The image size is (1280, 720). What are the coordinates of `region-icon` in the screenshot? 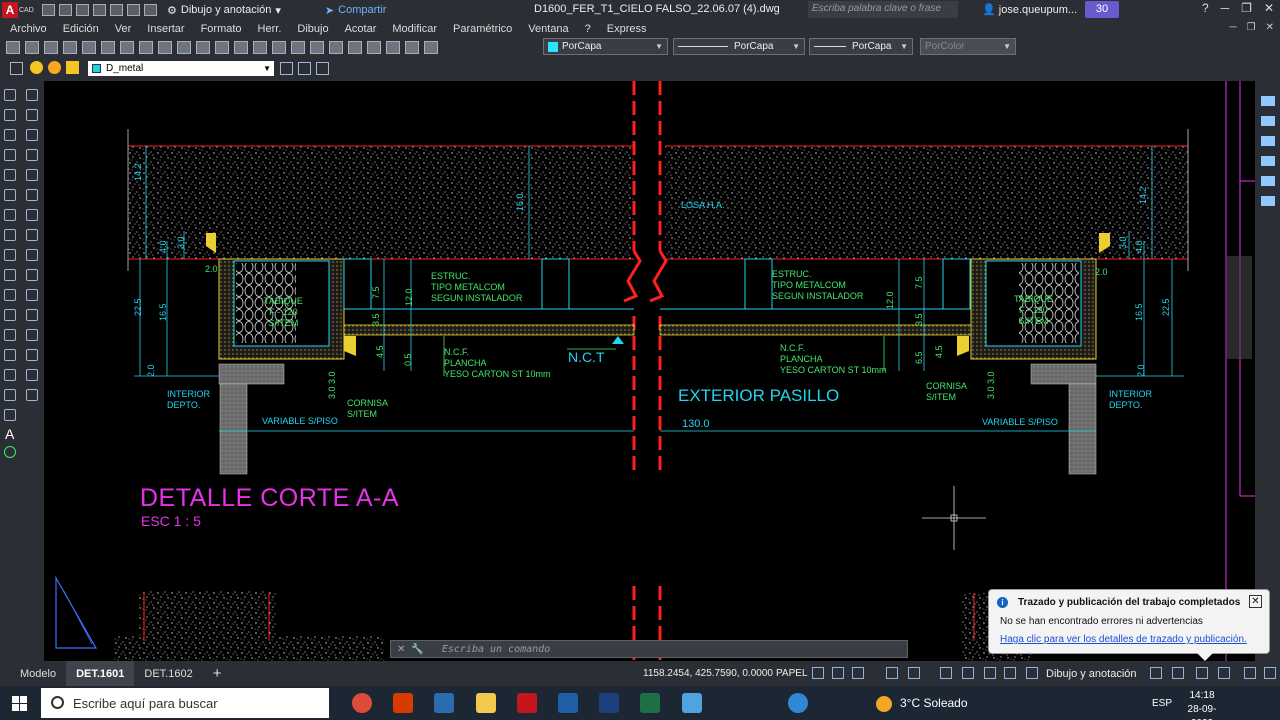 It's located at (10, 395).